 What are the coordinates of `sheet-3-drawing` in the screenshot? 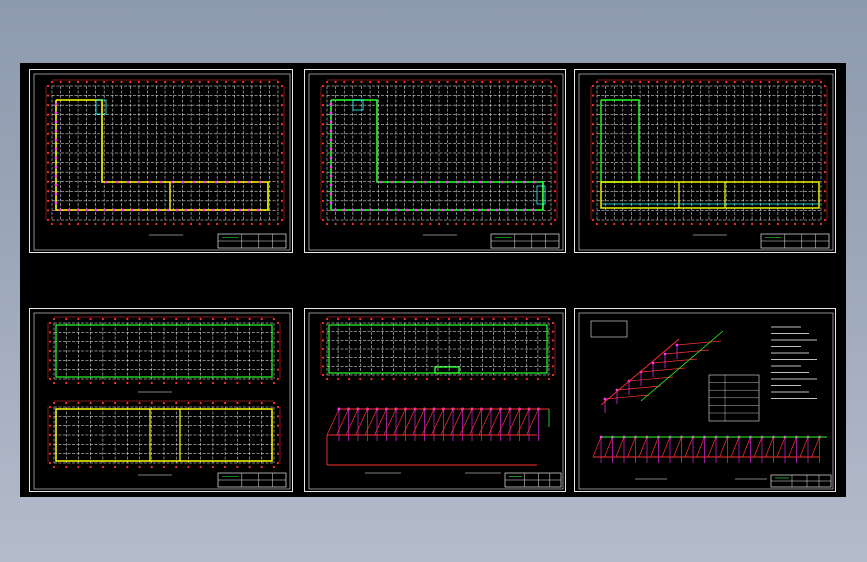 It's located at (706, 162).